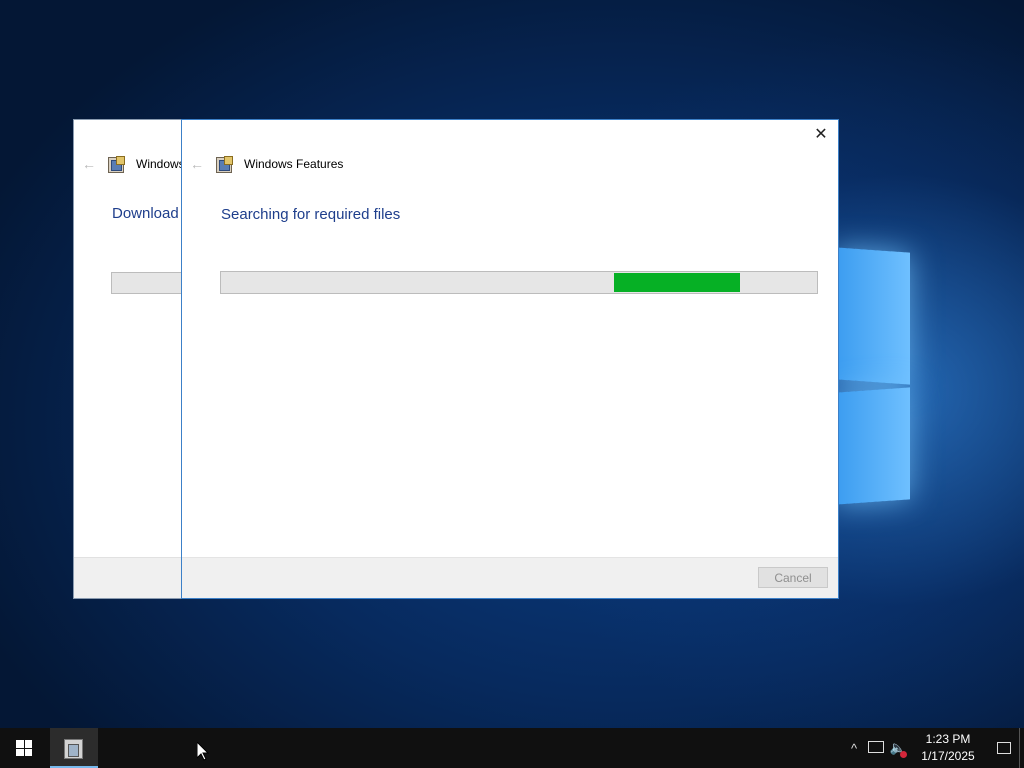 This screenshot has width=1024, height=768. I want to click on volume-muted-icon: 🔈, so click(898, 749).